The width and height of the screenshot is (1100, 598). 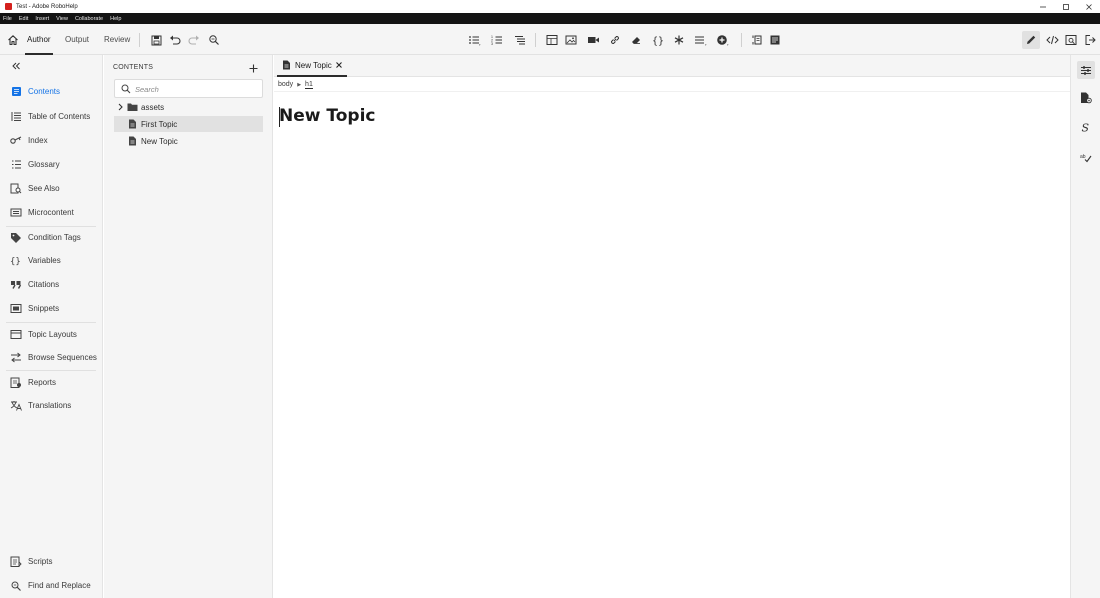 I want to click on preview-icon, so click(x=1071, y=40).